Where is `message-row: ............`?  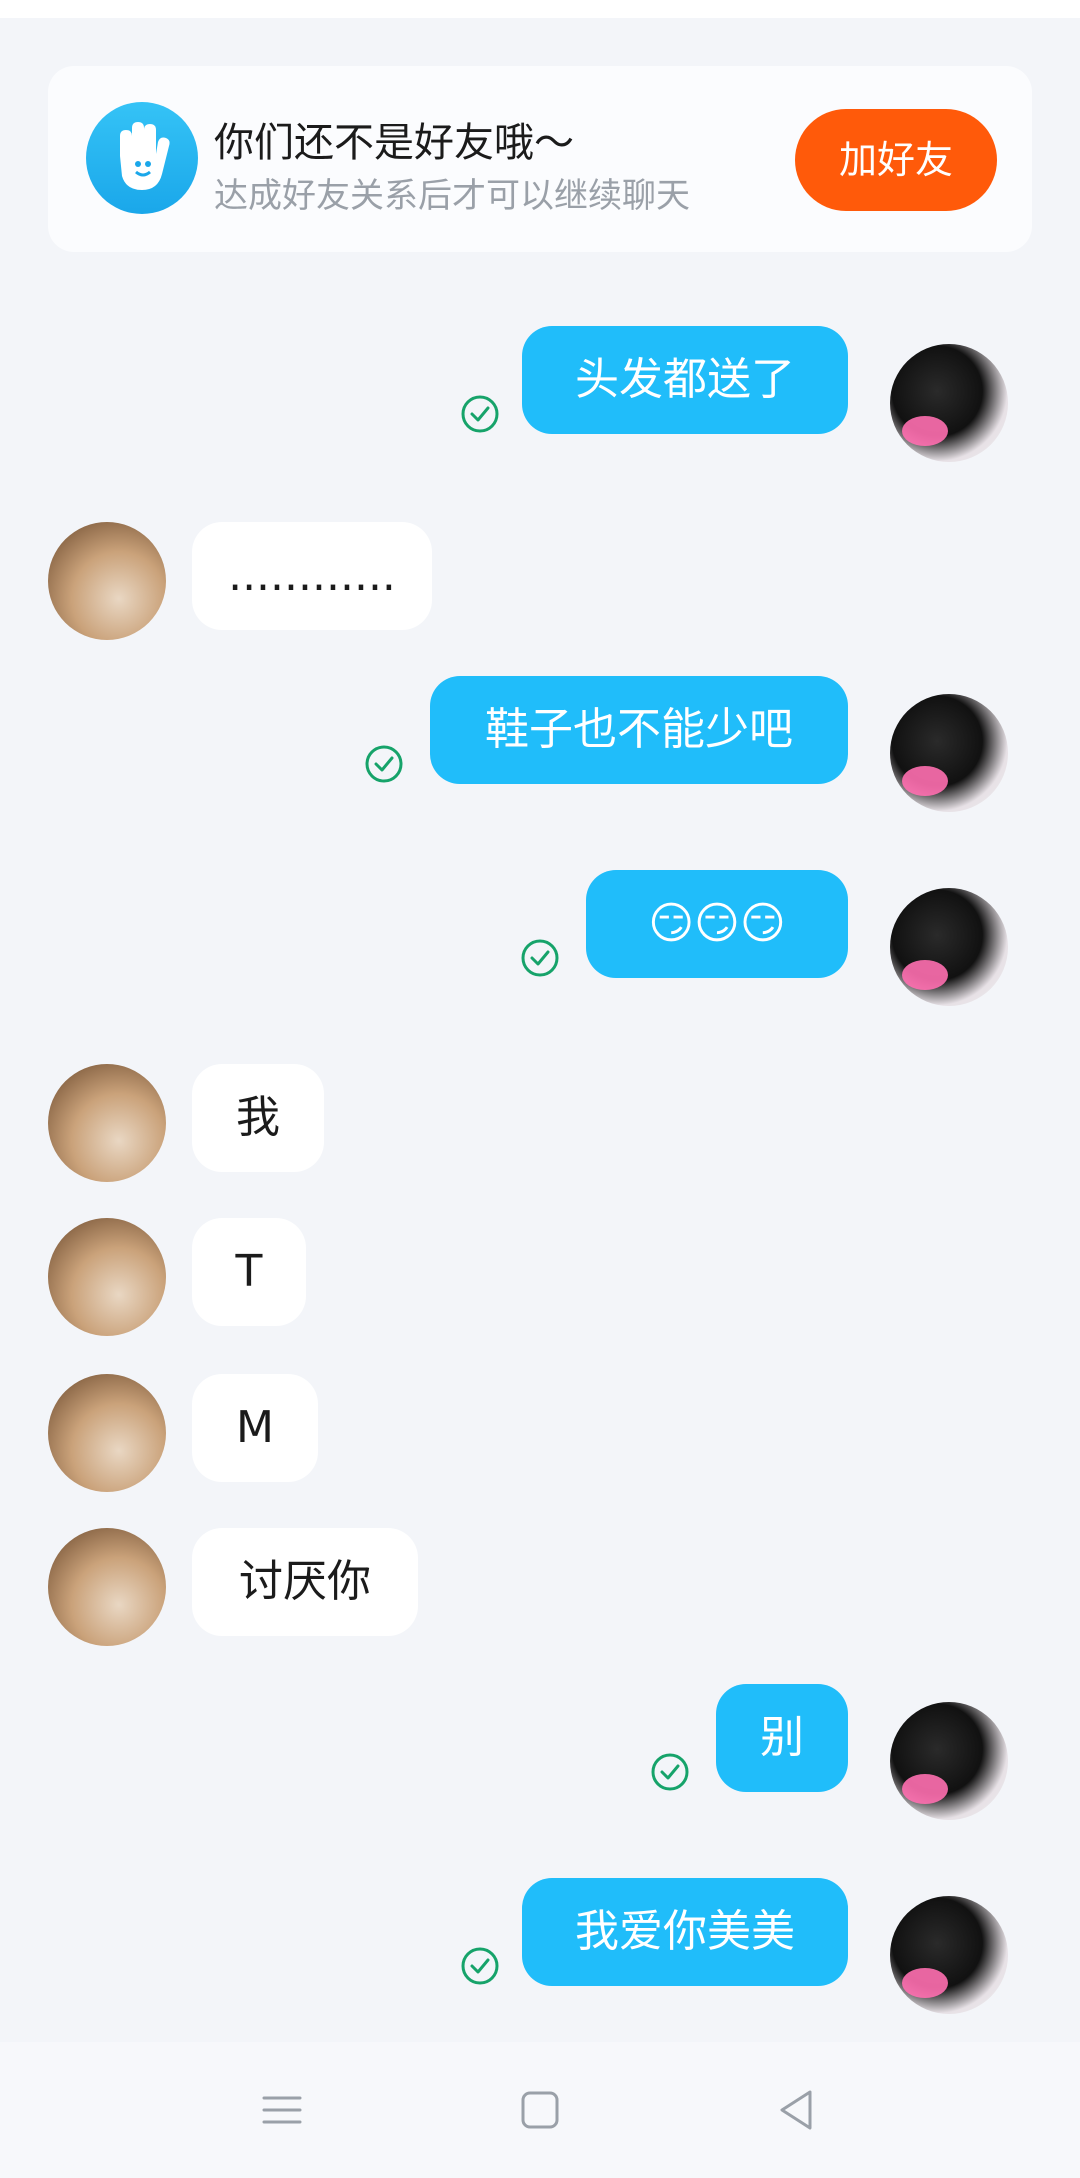
message-row: ............ is located at coordinates (540, 587).